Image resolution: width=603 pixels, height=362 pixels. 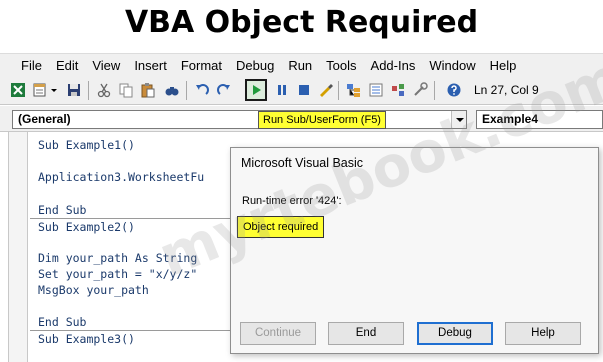 I want to click on menu-run: Run, so click(x=300, y=66).